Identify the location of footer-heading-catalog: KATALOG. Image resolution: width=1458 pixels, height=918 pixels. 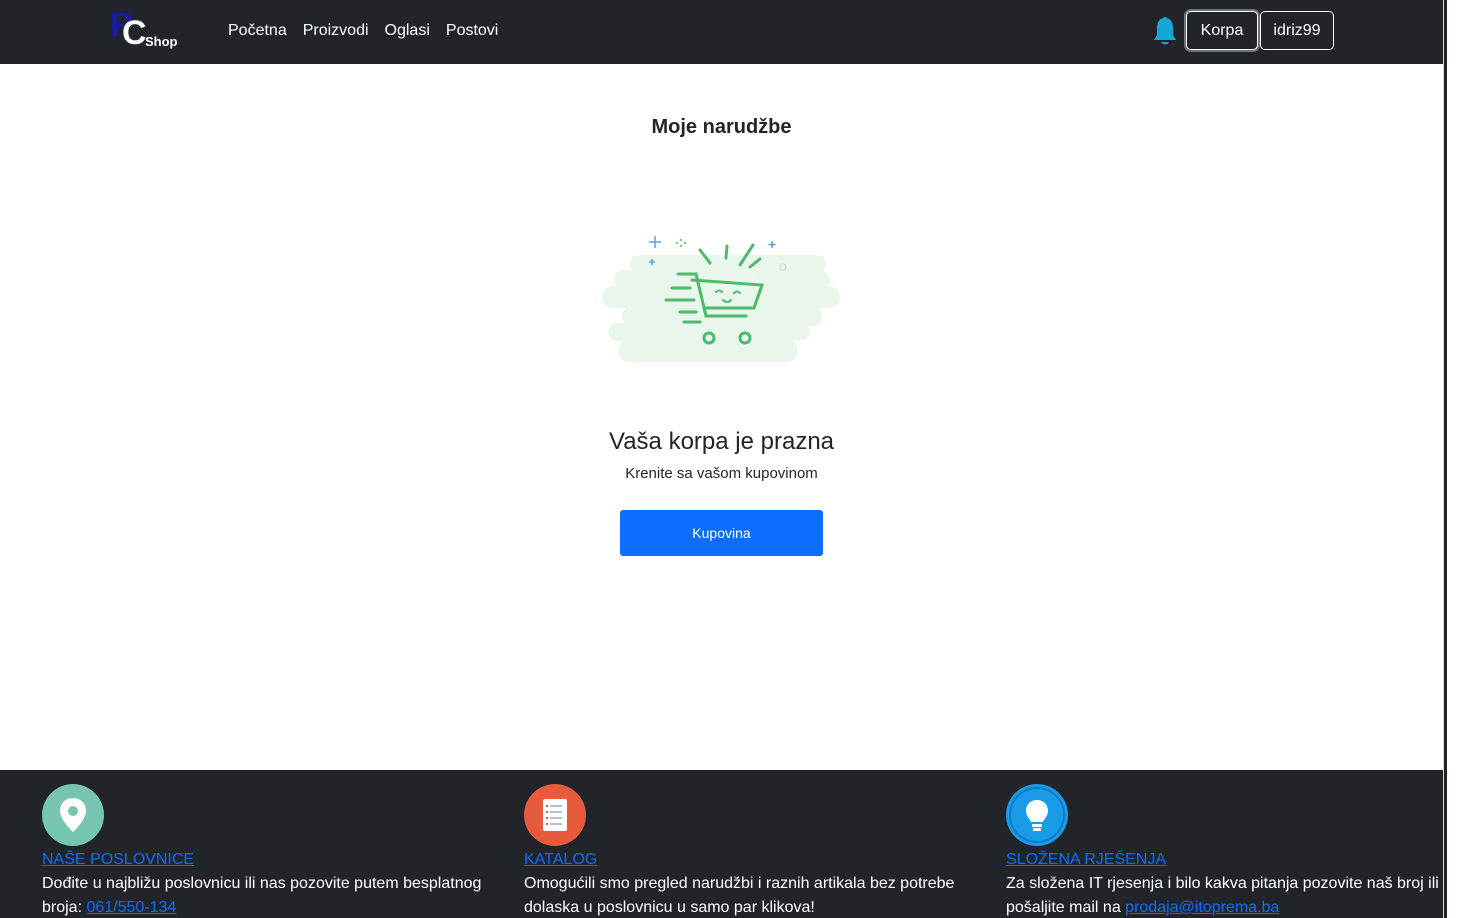
(744, 860).